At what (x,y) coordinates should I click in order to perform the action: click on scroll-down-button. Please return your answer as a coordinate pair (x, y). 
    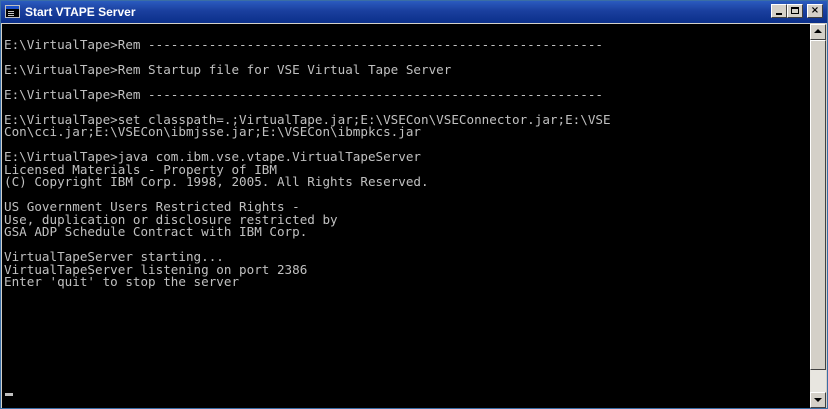
    Looking at the image, I should click on (818, 400).